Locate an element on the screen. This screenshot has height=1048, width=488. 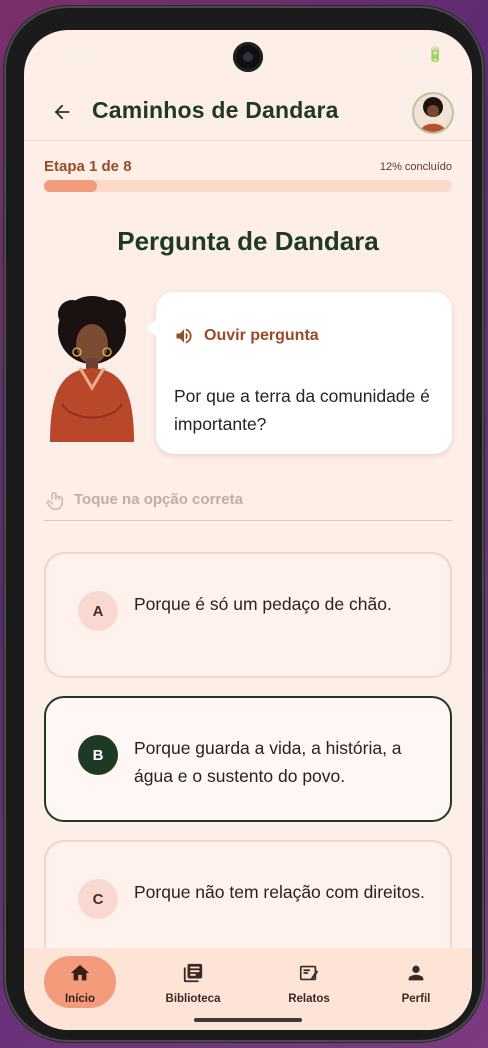
nav-label: Início is located at coordinates (80, 999).